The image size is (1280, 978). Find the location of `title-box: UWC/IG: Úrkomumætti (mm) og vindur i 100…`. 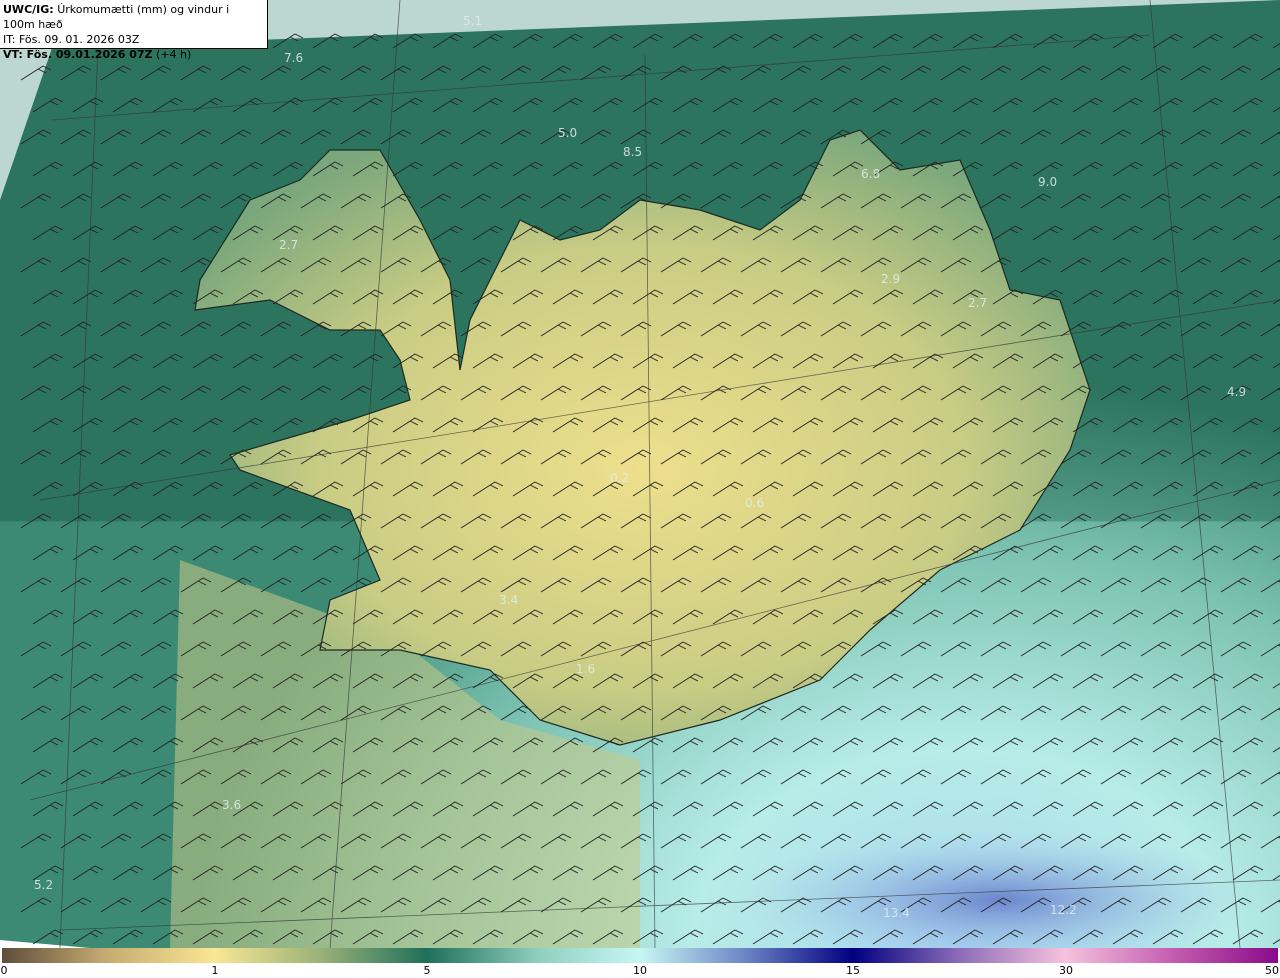

title-box: UWC/IG: Úrkomumætti (mm) og vindur i 100… is located at coordinates (134, 30).